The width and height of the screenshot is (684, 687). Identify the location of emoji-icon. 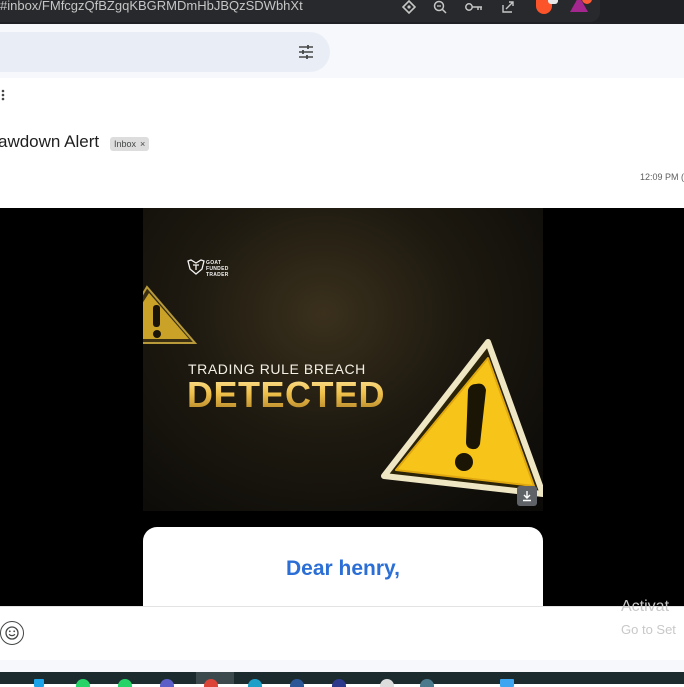
(12, 633).